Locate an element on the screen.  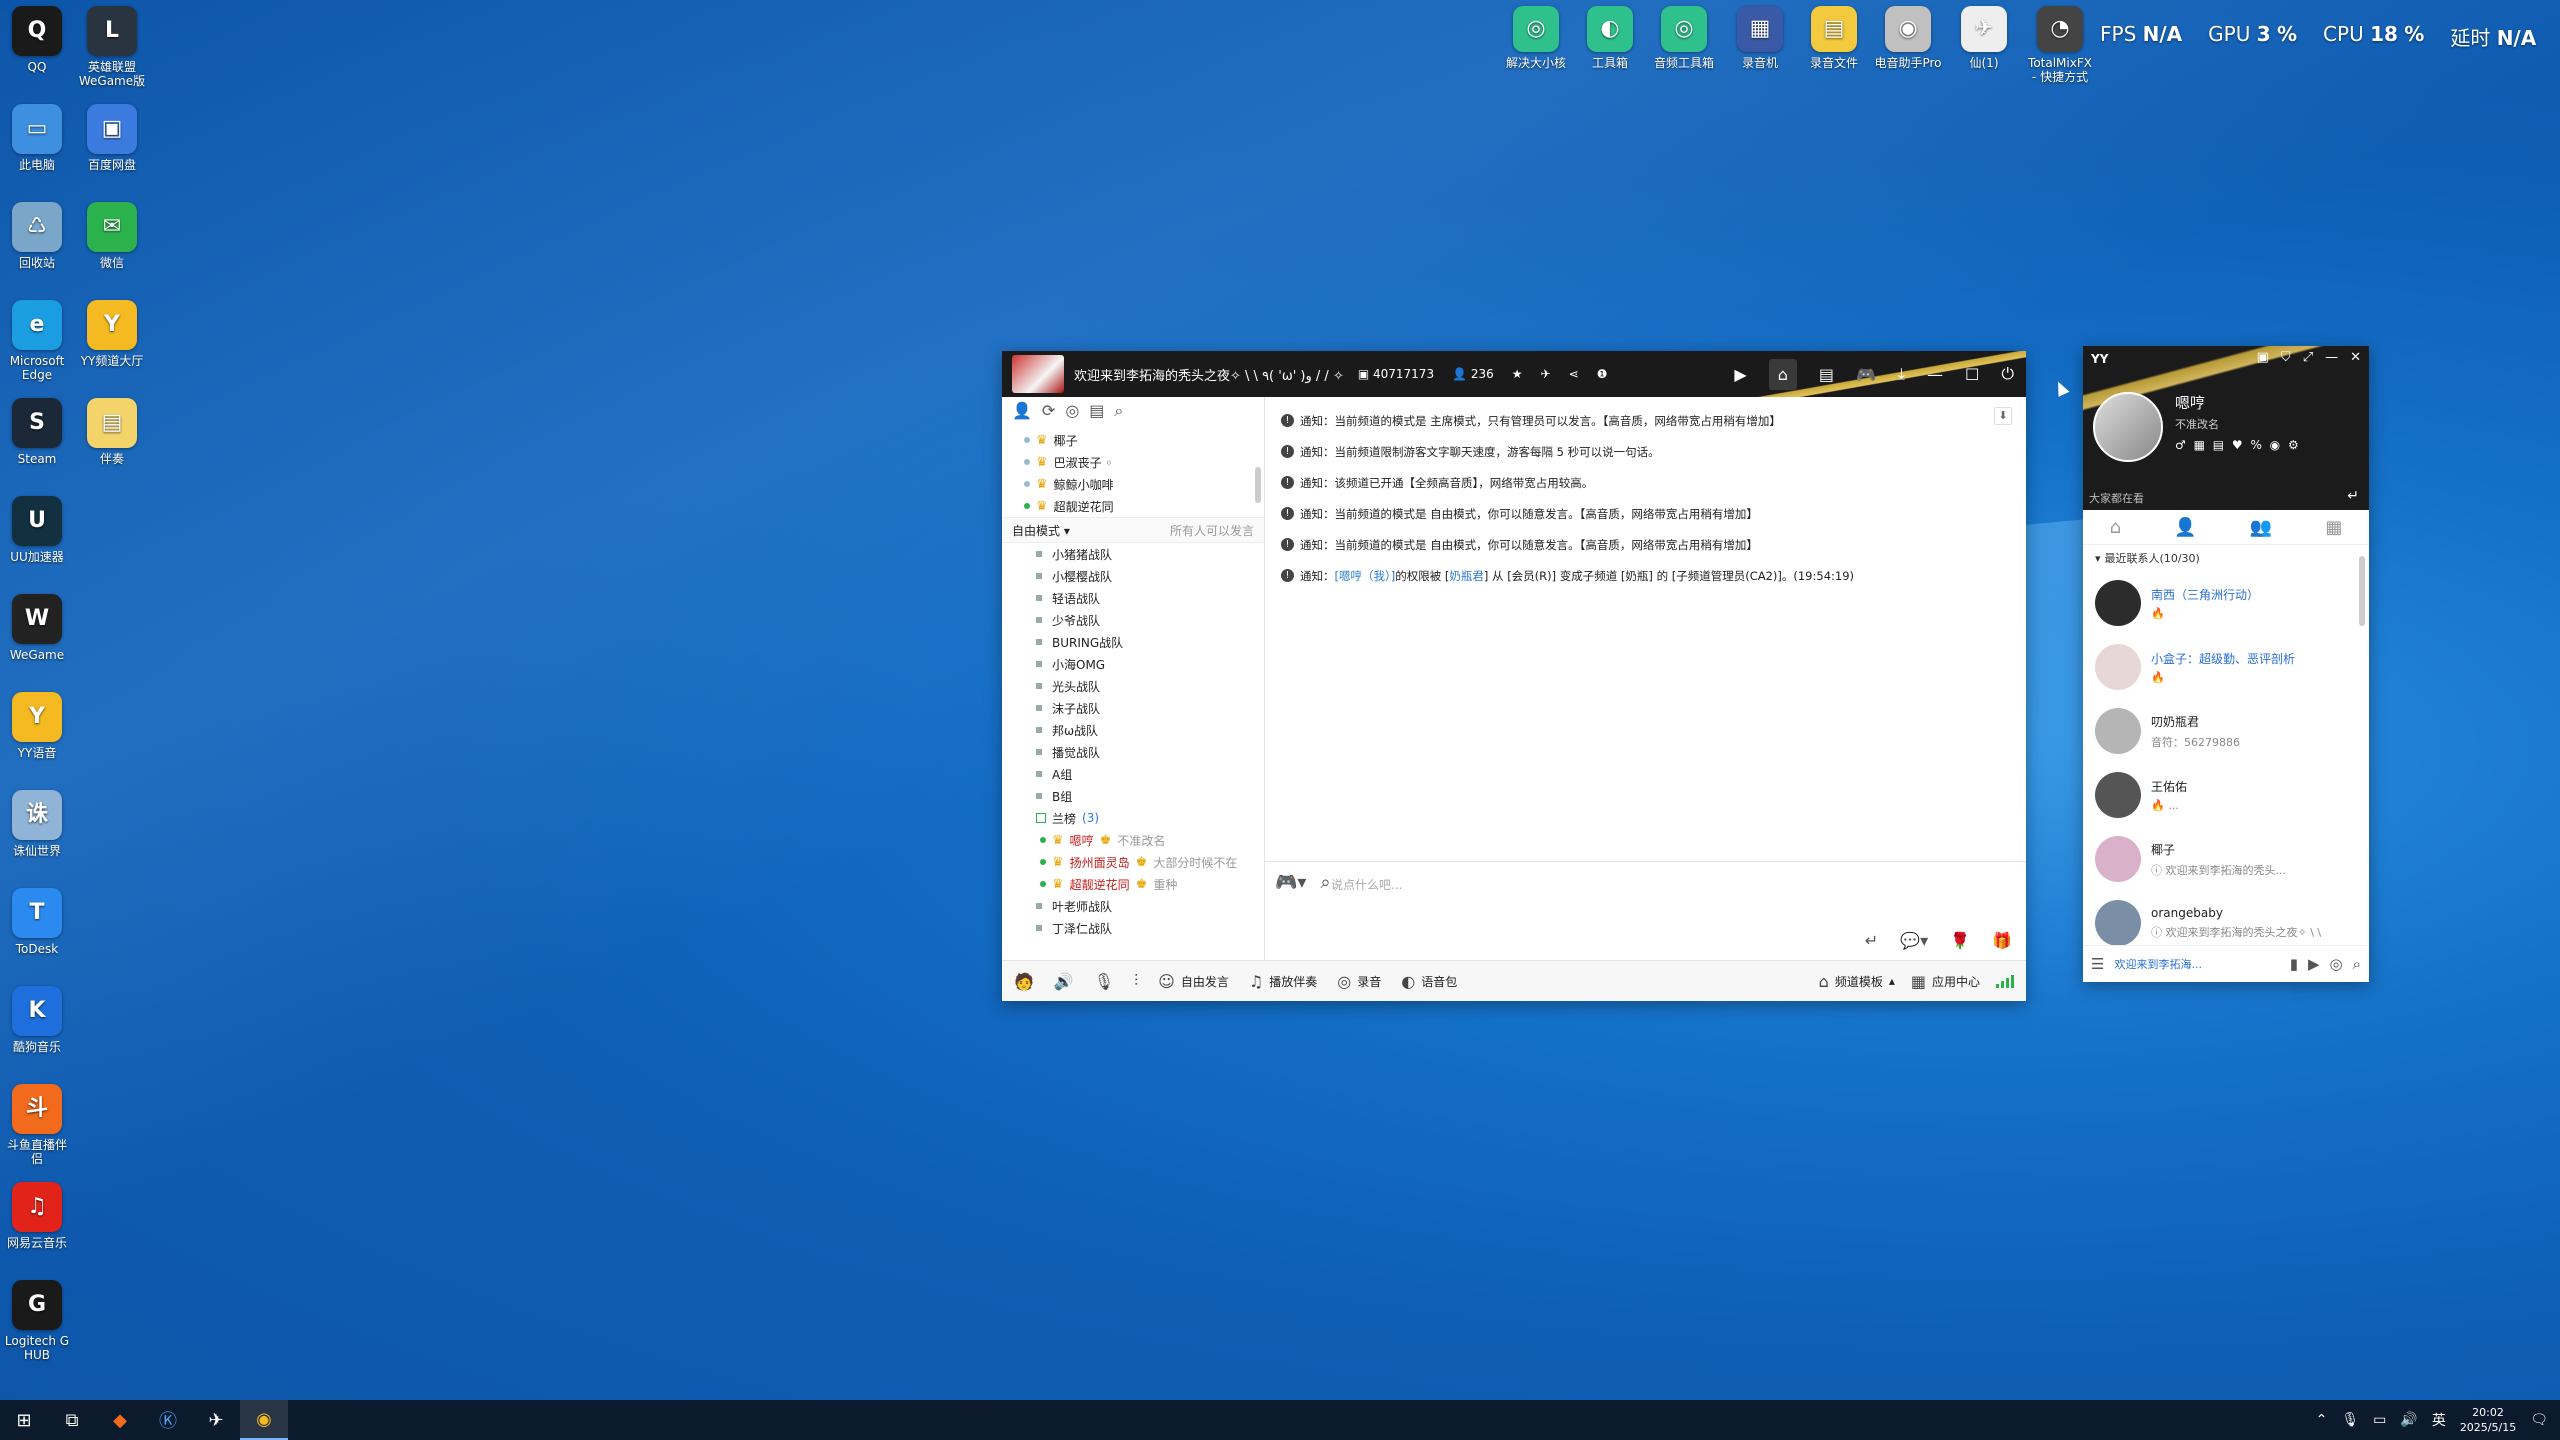
desktop-icon-totalmix: ◔ TotalMixFX - 快捷方式 is located at coordinates (2060, 45).